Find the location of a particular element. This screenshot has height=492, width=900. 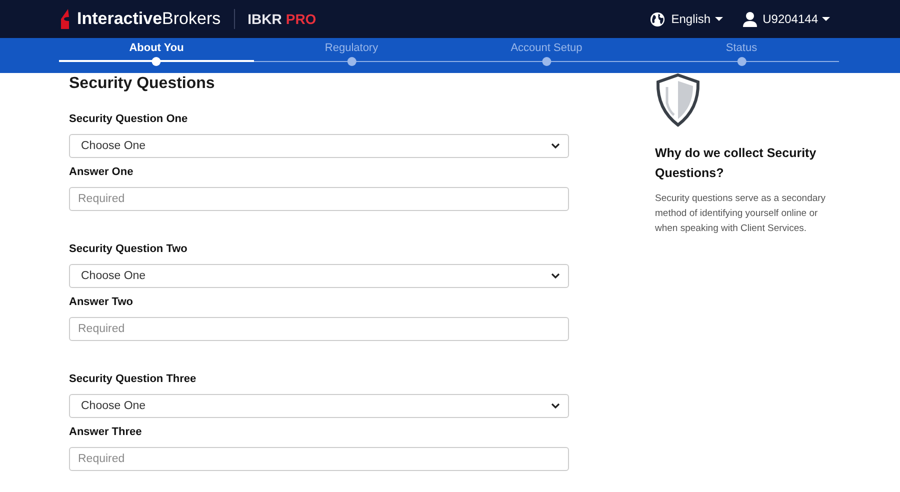

field-label: Security Question Two is located at coordinates (128, 249).